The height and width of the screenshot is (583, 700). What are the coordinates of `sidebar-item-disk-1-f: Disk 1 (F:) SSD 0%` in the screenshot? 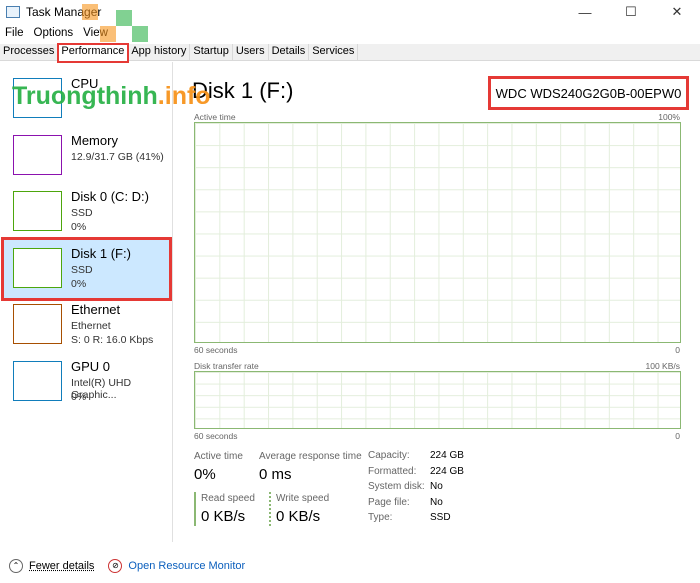 It's located at (86, 268).